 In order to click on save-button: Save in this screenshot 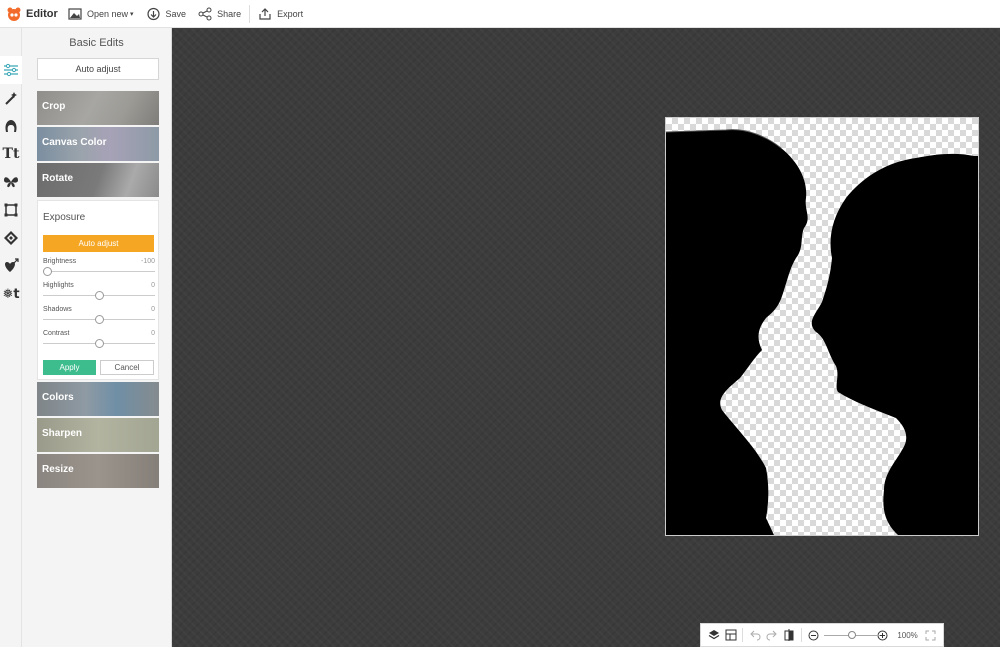, I will do `click(166, 14)`.